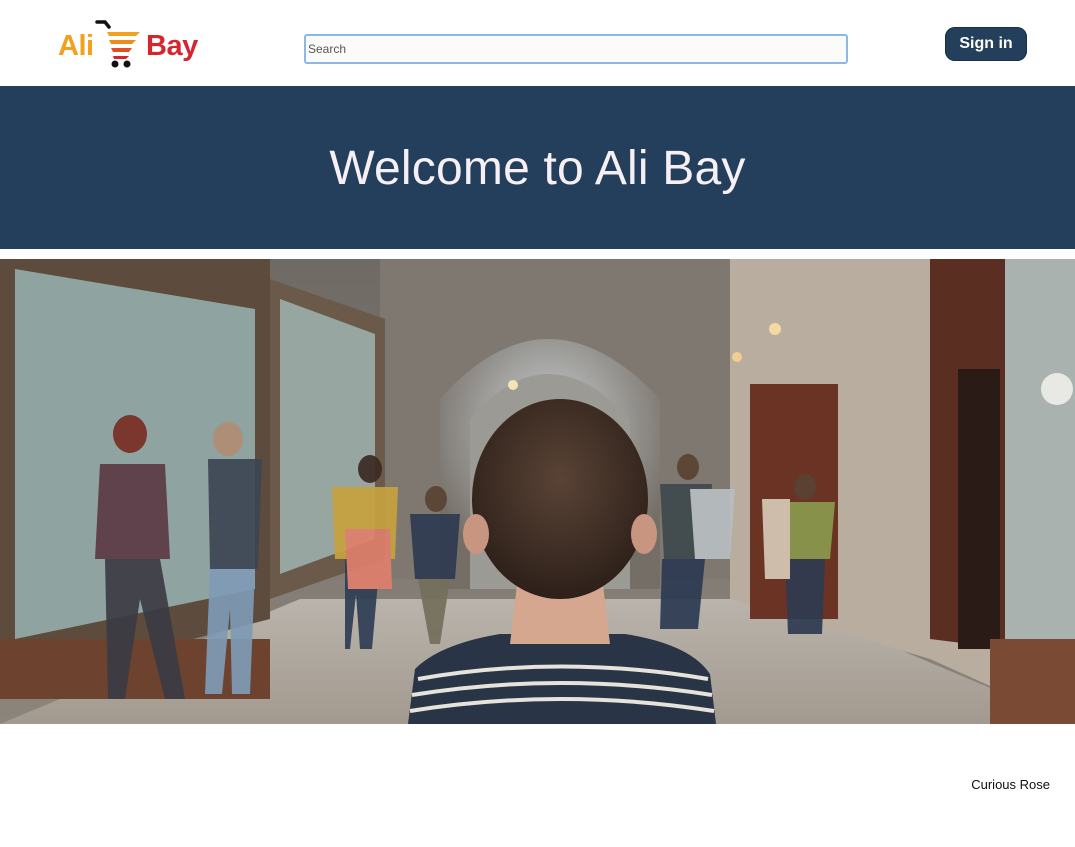 The width and height of the screenshot is (1075, 847). Describe the element at coordinates (576, 49) in the screenshot. I see `search-input` at that location.